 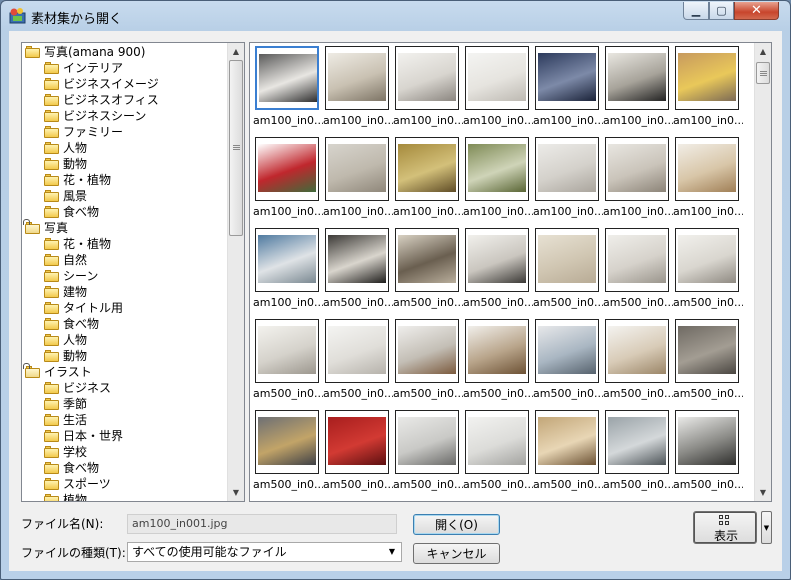 What do you see at coordinates (235, 272) in the screenshot?
I see `tree-scrollbar: ▲ ▼` at bounding box center [235, 272].